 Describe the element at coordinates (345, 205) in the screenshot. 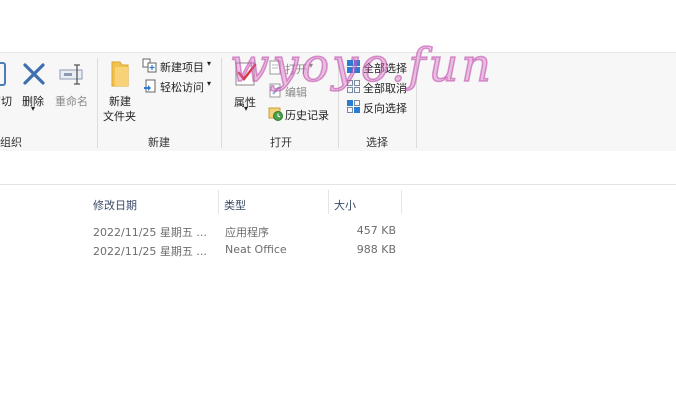

I see `column-header-size: 大小` at that location.